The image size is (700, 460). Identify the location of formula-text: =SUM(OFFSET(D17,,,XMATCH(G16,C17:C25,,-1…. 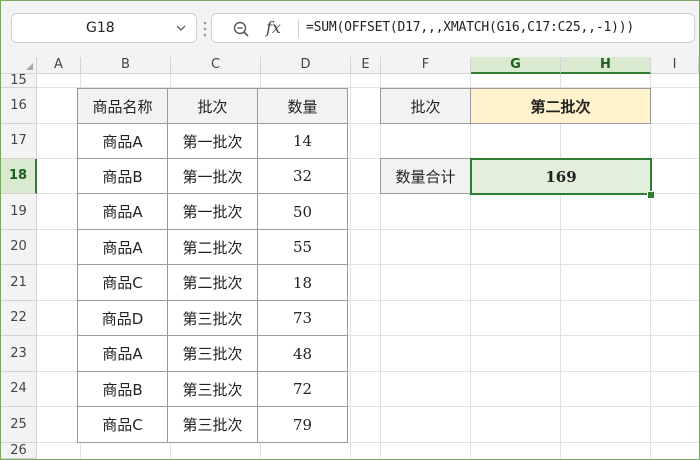
(470, 27).